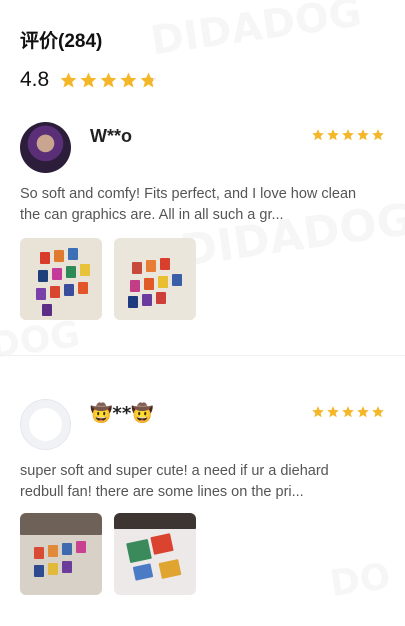 This screenshot has width=405, height=626. Describe the element at coordinates (35, 79) in the screenshot. I see `average-rating-value: 4.8` at that location.